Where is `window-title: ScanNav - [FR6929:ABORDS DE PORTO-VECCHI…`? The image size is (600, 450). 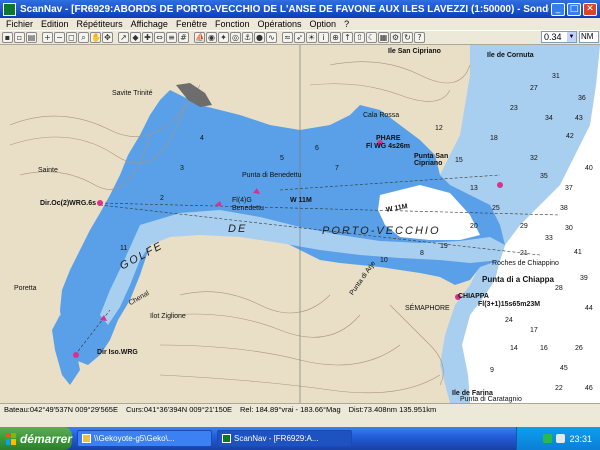
window-title: ScanNav - [FR6929:ABORDS DE PORTO-VECCHI… is located at coordinates (284, 9).